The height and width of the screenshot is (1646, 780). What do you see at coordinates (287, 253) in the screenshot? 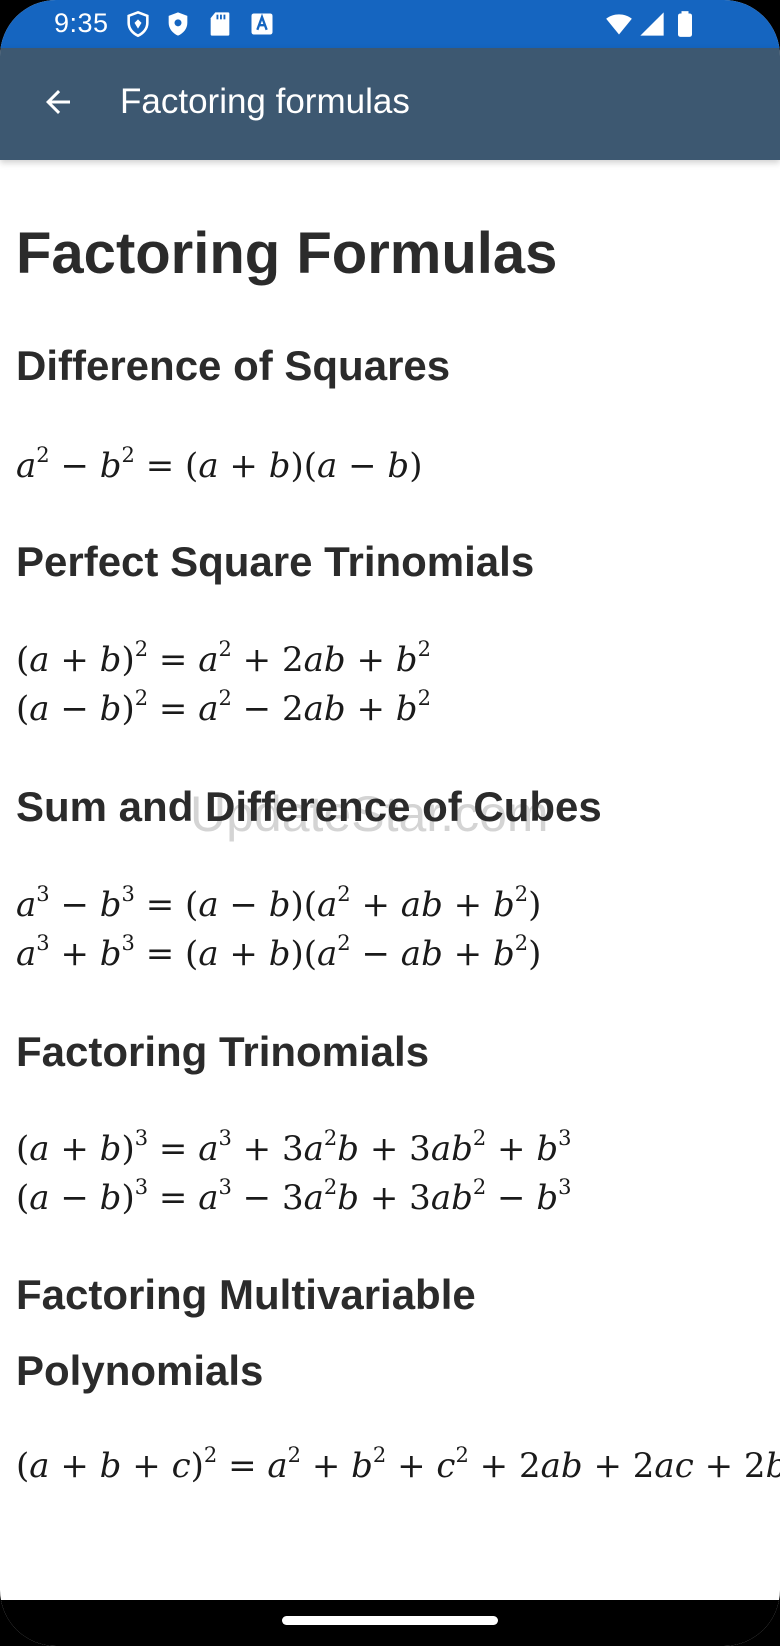
I see `page-title: Factoring Formulas` at bounding box center [287, 253].